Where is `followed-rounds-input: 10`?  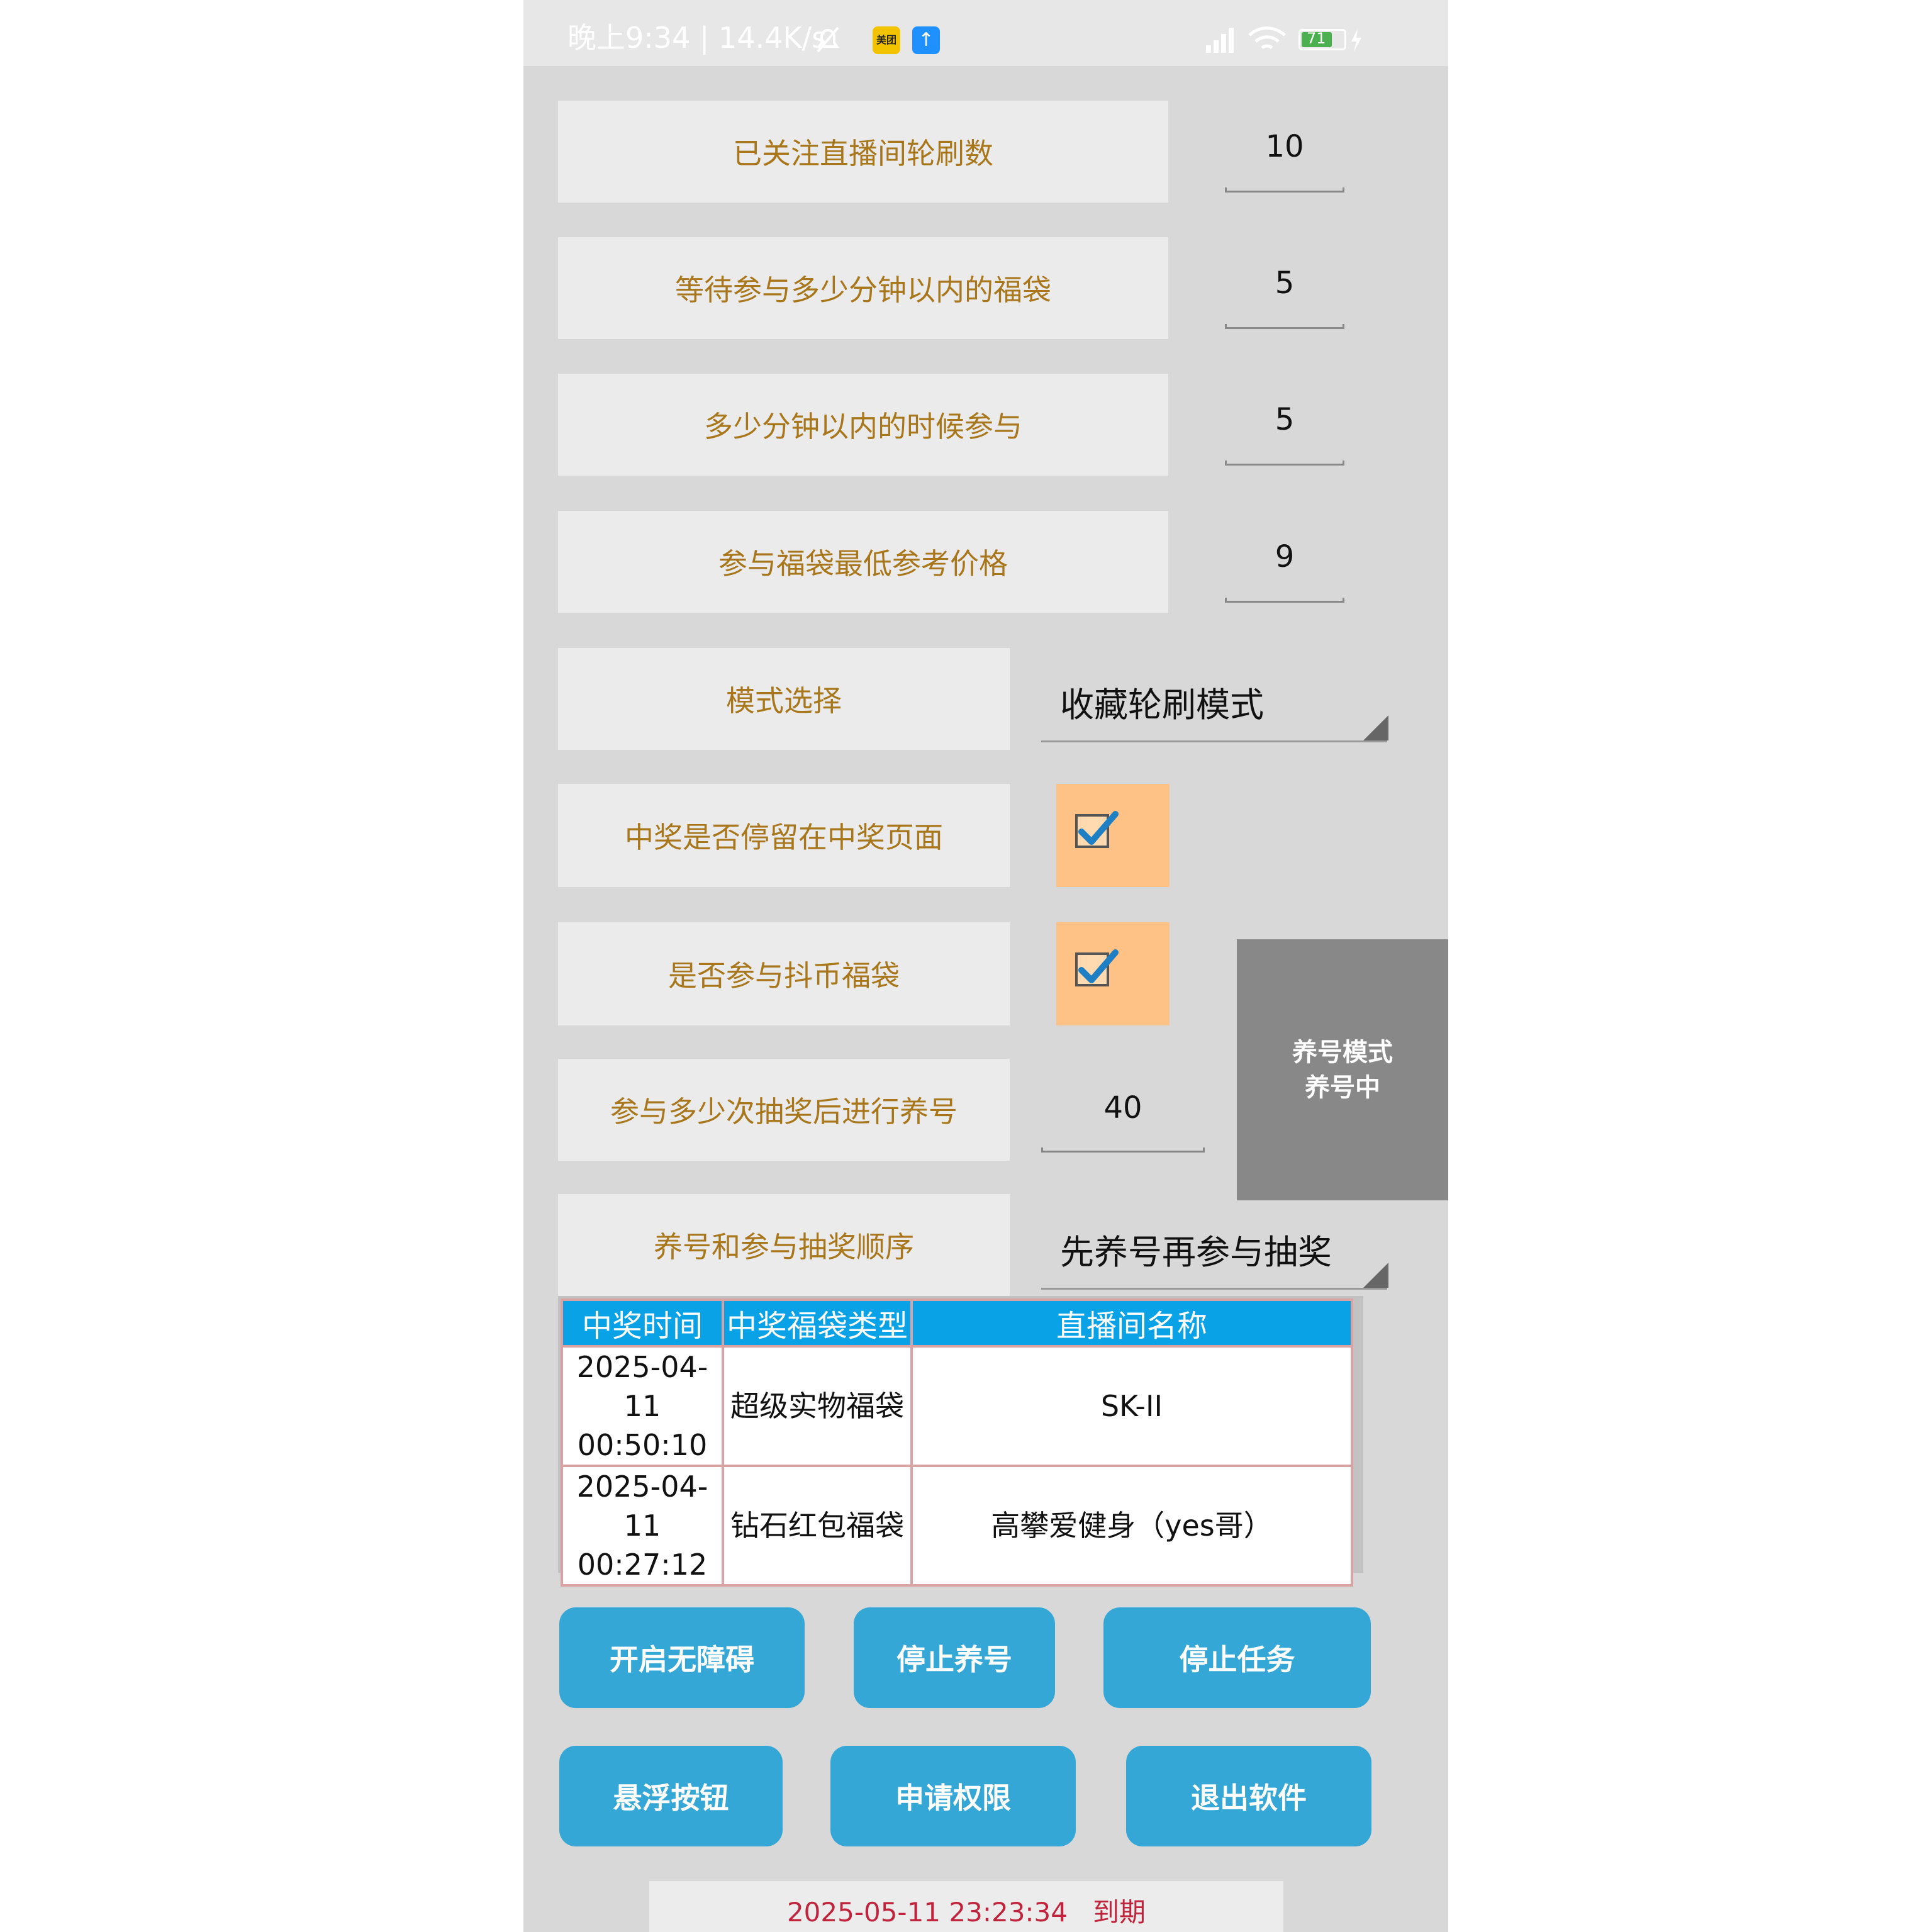
followed-rounds-input: 10 is located at coordinates (1284, 146).